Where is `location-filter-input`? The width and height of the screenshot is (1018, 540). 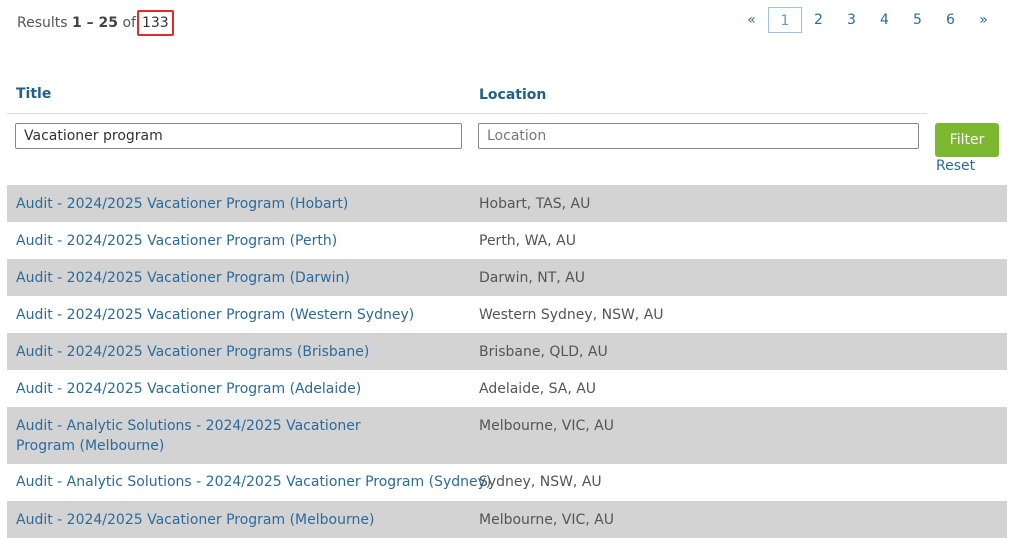
location-filter-input is located at coordinates (698, 136).